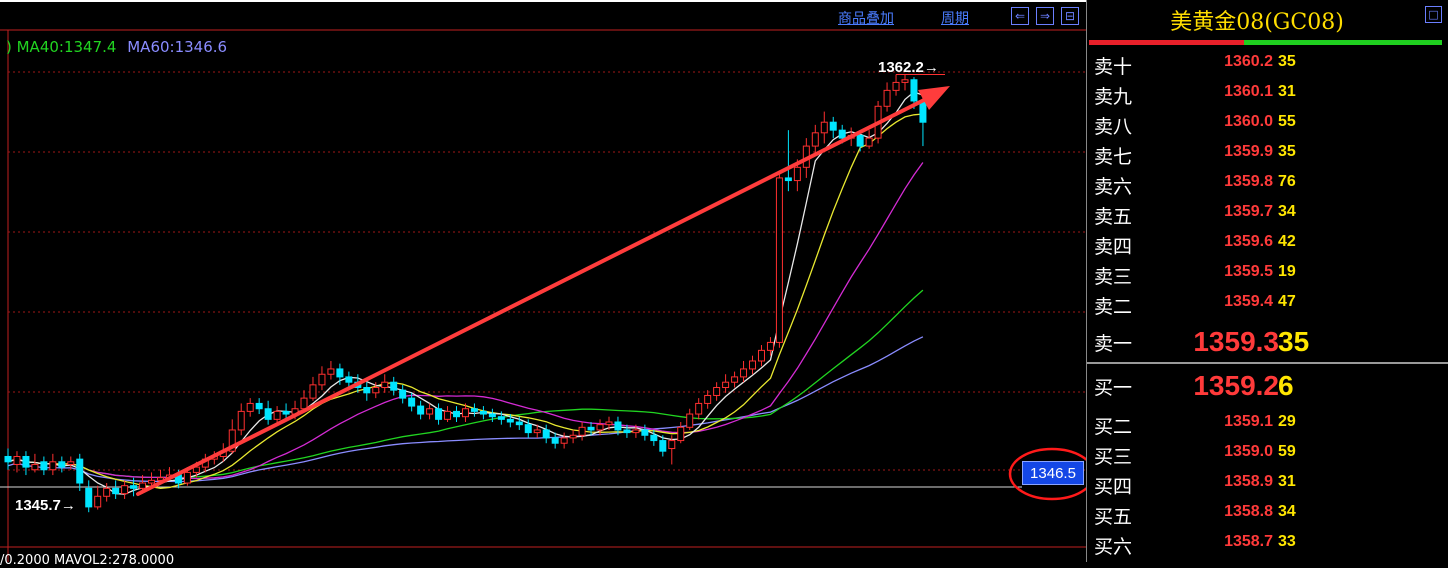  What do you see at coordinates (1267, 341) in the screenshot?
I see `order-row: 卖一 1359.3 35` at bounding box center [1267, 341].